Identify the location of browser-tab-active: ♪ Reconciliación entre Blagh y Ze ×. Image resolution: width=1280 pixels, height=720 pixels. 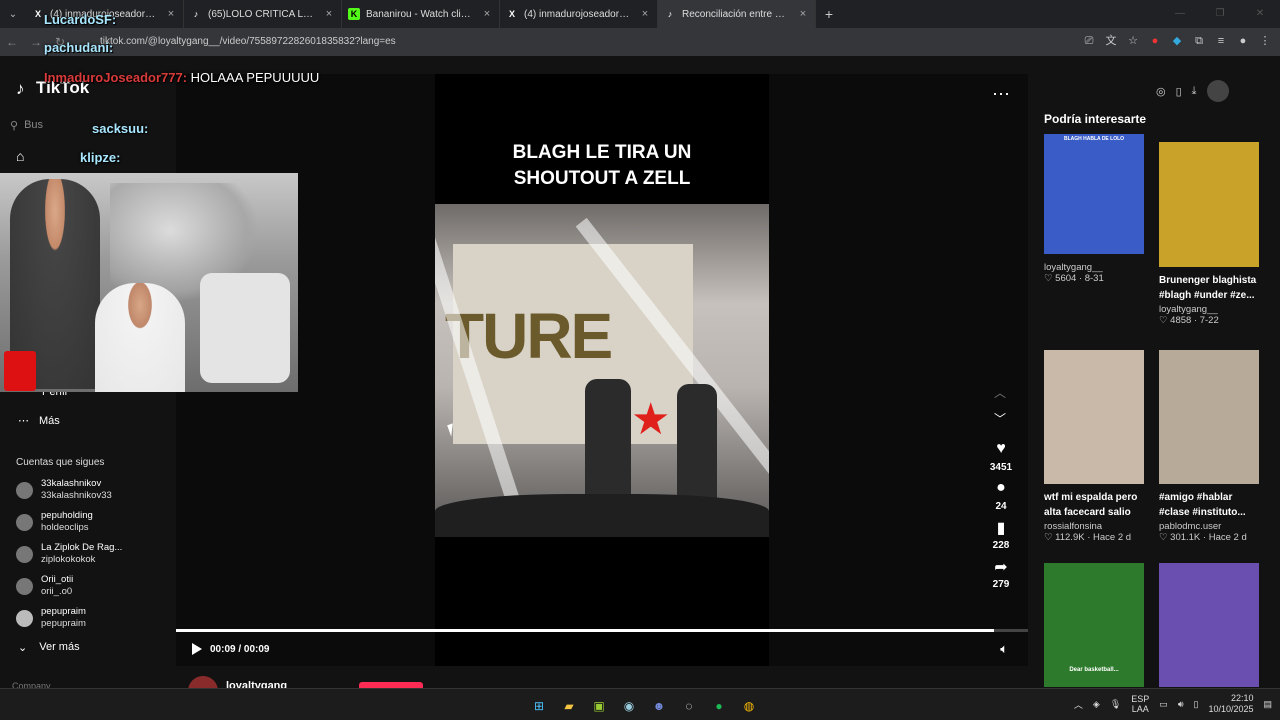
(737, 14).